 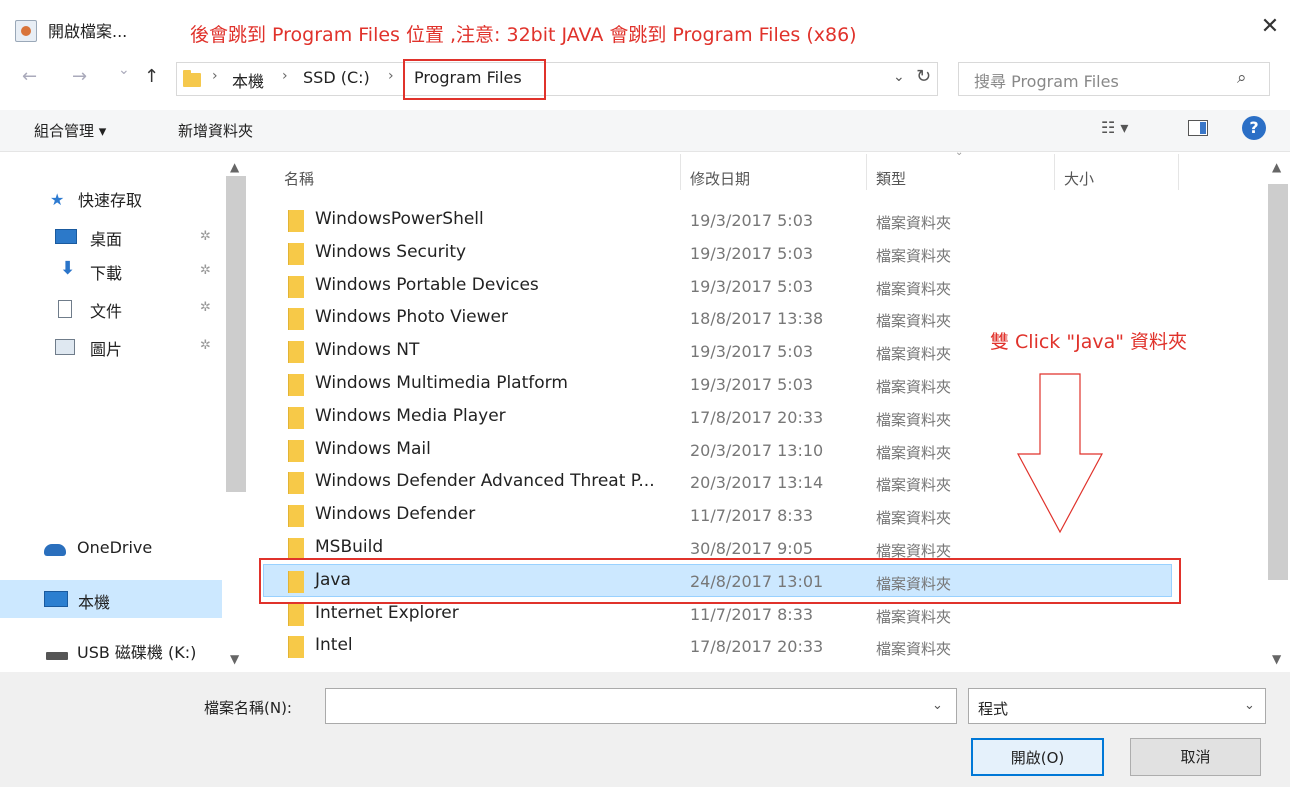 What do you see at coordinates (1242, 78) in the screenshot?
I see `search-icon: ⌕` at bounding box center [1242, 78].